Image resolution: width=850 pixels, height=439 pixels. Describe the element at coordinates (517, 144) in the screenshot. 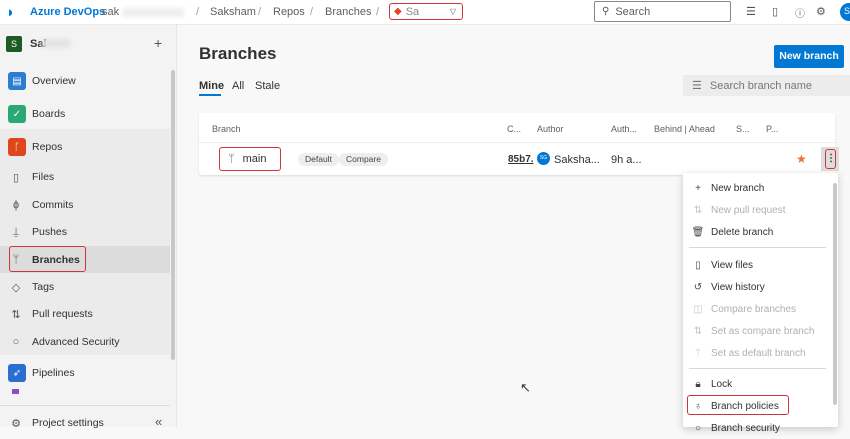

I see `branches-table` at that location.